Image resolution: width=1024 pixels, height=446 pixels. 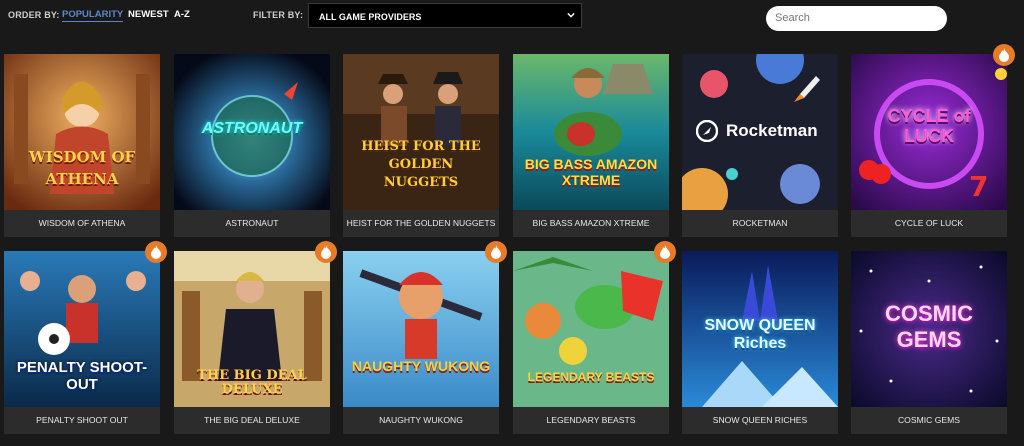 What do you see at coordinates (929, 326) in the screenshot?
I see `game-logo: COSMIC GEMS` at bounding box center [929, 326].